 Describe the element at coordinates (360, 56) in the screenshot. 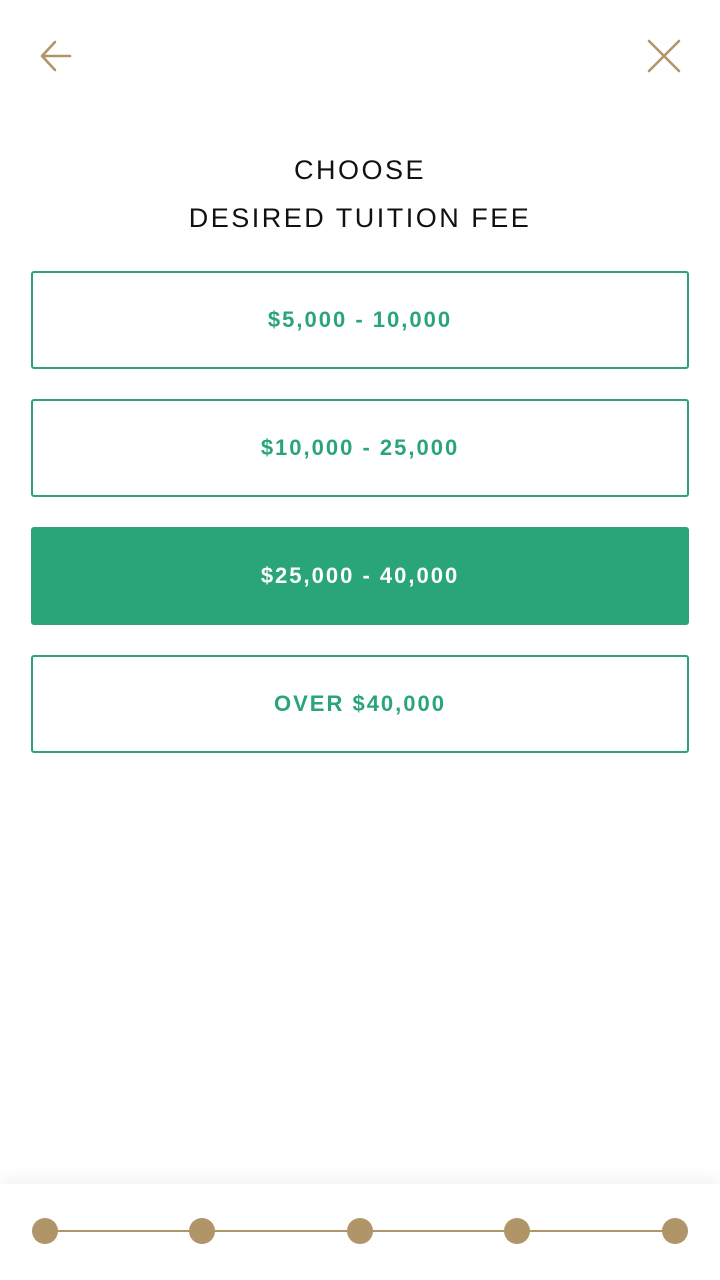

I see `top-bar` at that location.